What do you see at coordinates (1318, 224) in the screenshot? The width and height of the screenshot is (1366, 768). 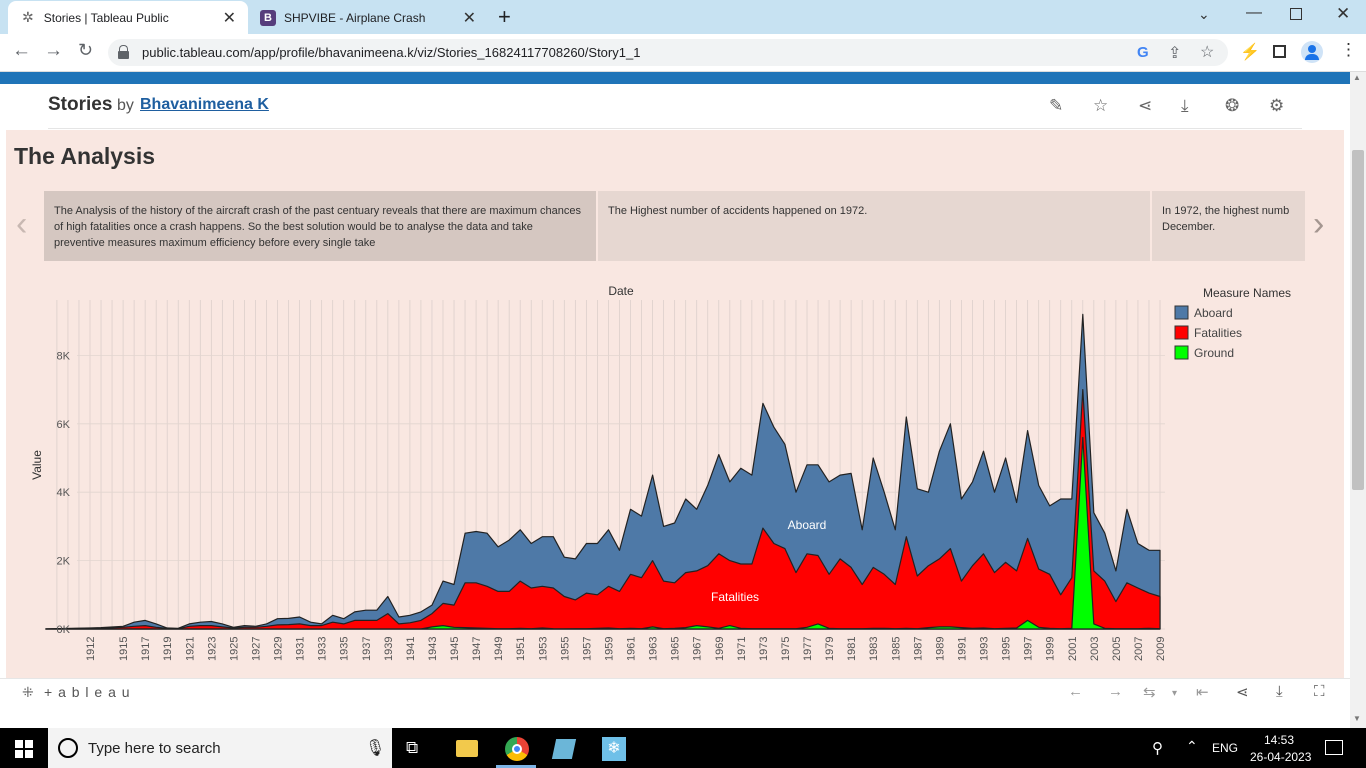 I see `next-story-point-icon: ›` at bounding box center [1318, 224].